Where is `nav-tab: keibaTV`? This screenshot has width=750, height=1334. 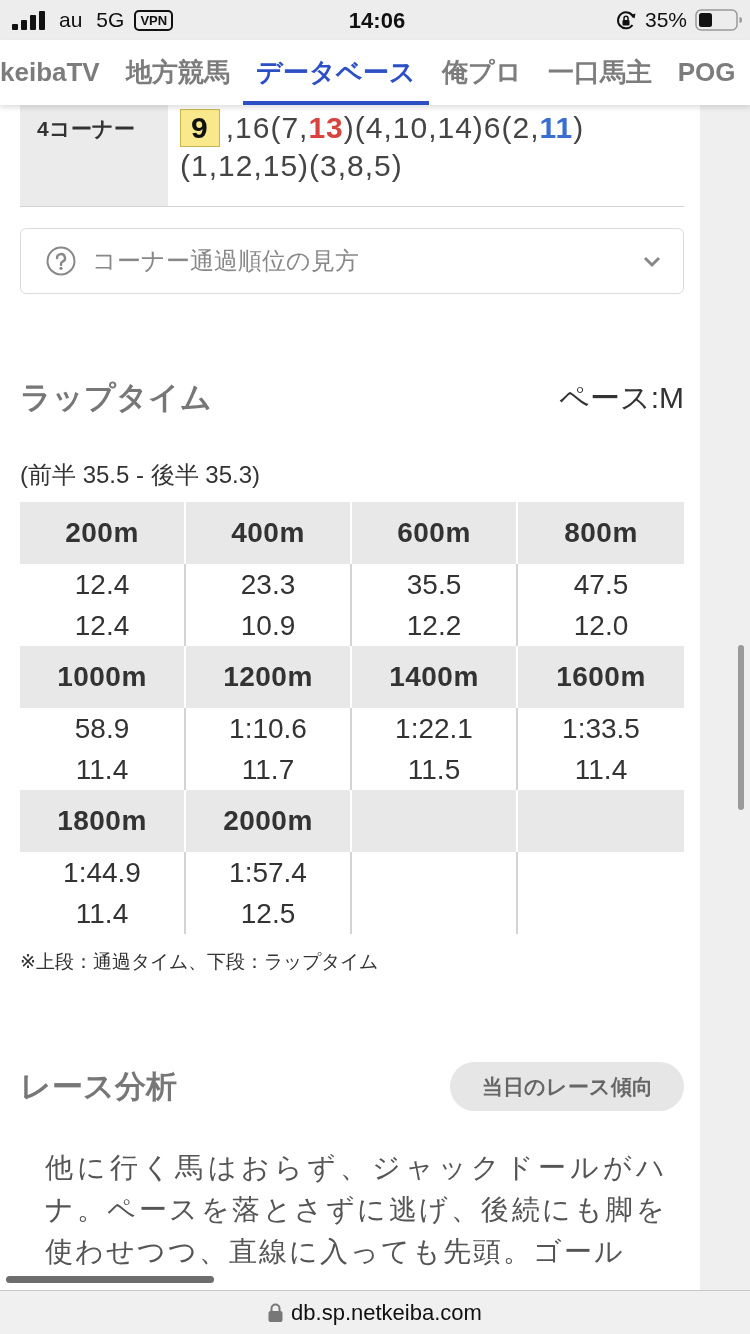 nav-tab: keibaTV is located at coordinates (56, 72).